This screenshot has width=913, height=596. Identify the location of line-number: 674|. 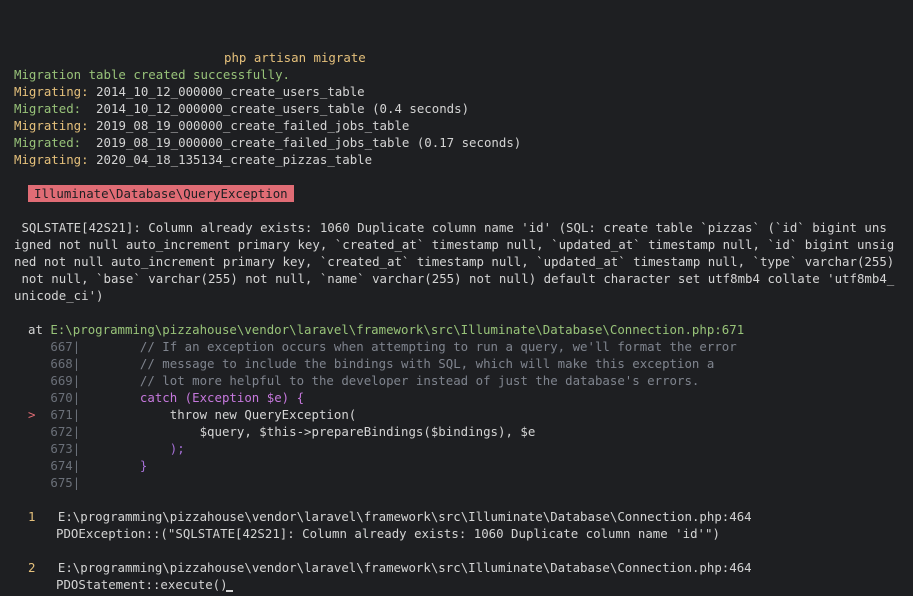
(65, 465).